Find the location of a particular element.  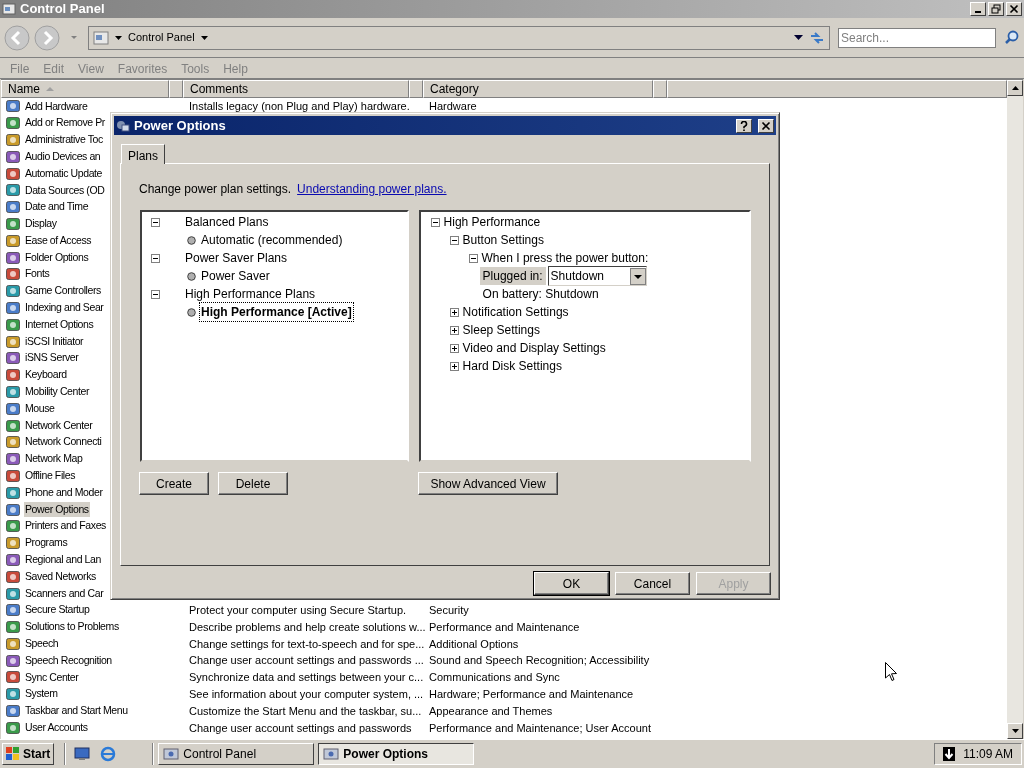

dialog-button: OK is located at coordinates (571, 583).